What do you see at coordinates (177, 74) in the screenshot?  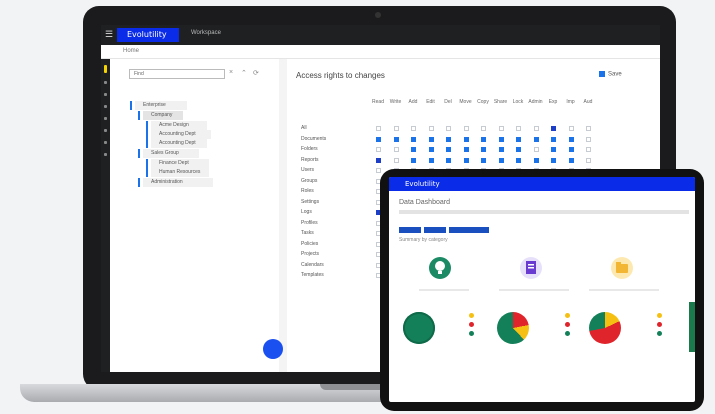 I see `search-input: Find` at bounding box center [177, 74].